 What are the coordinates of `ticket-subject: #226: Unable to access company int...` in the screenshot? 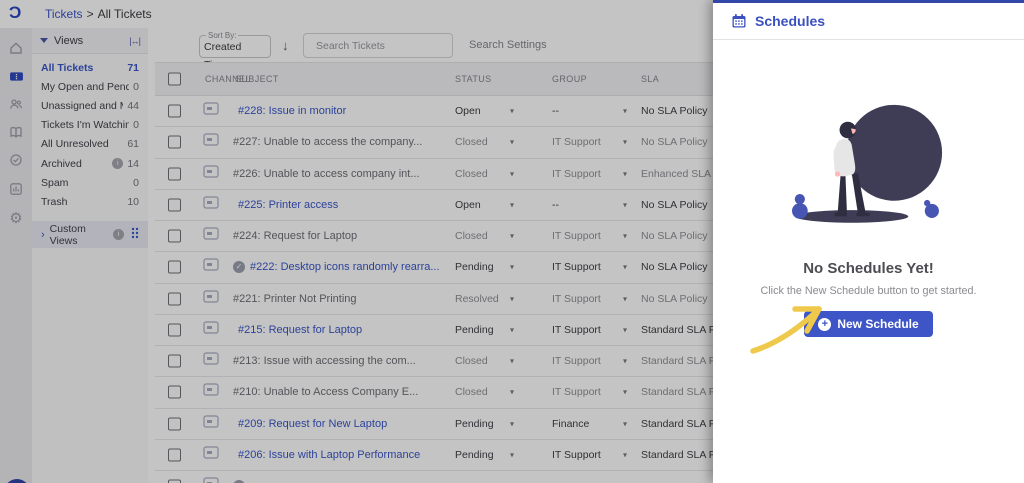 It's located at (326, 174).